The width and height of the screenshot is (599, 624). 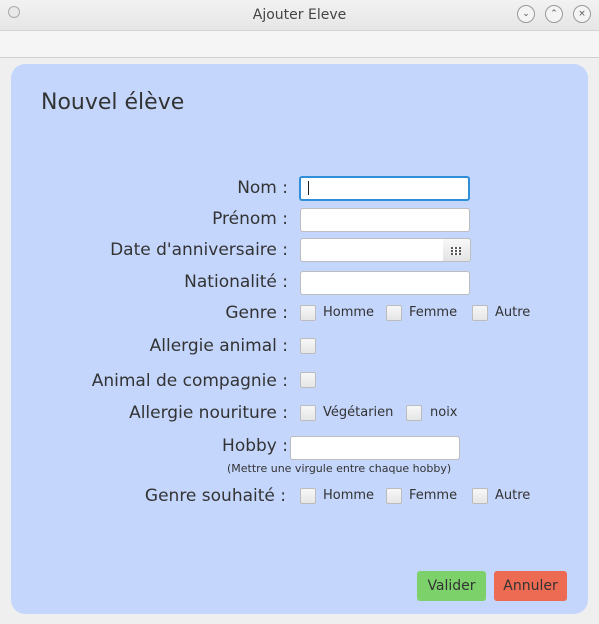 I want to click on animal-compagnie-checkbox, so click(x=308, y=380).